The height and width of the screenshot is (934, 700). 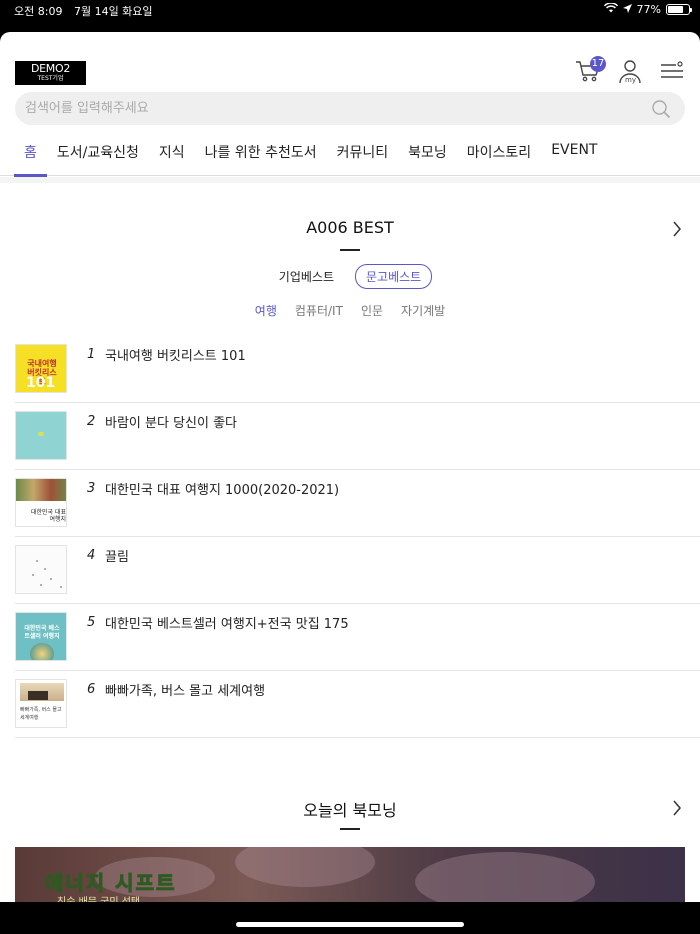 I want to click on battery-icon, so click(x=679, y=9).